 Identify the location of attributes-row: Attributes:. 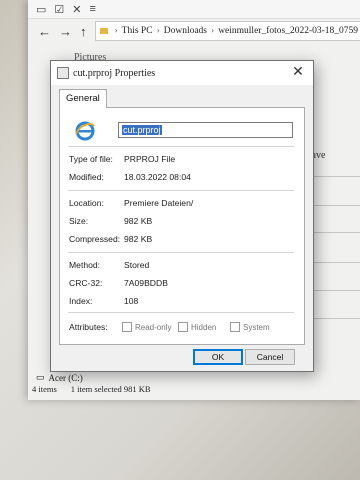
(96, 327).